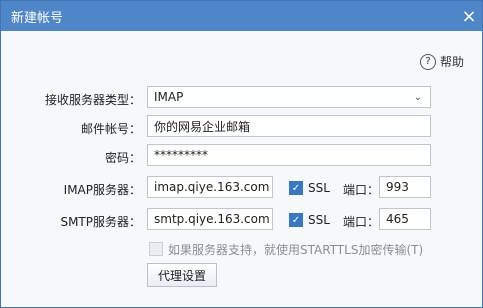 This screenshot has width=483, height=308. What do you see at coordinates (156, 249) in the screenshot?
I see `starttls-checkbox: ✓` at bounding box center [156, 249].